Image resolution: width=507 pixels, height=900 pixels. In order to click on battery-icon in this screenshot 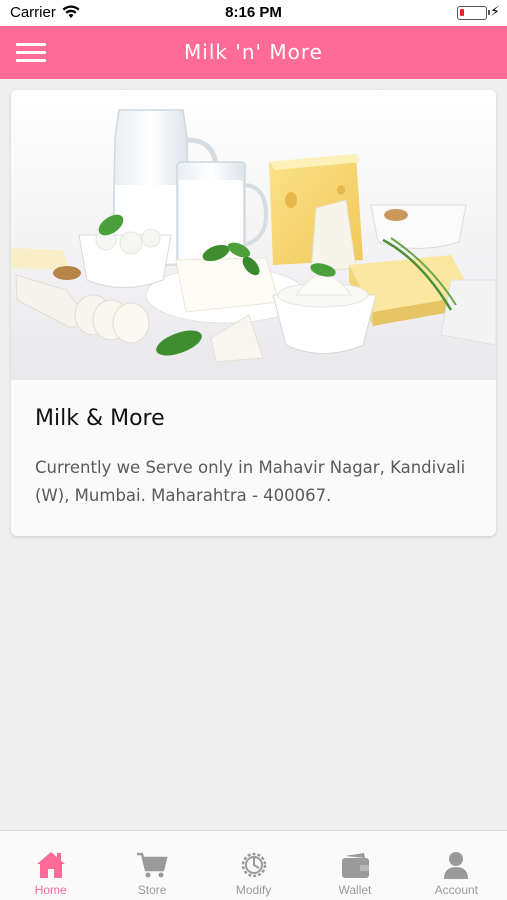, I will do `click(473, 13)`.